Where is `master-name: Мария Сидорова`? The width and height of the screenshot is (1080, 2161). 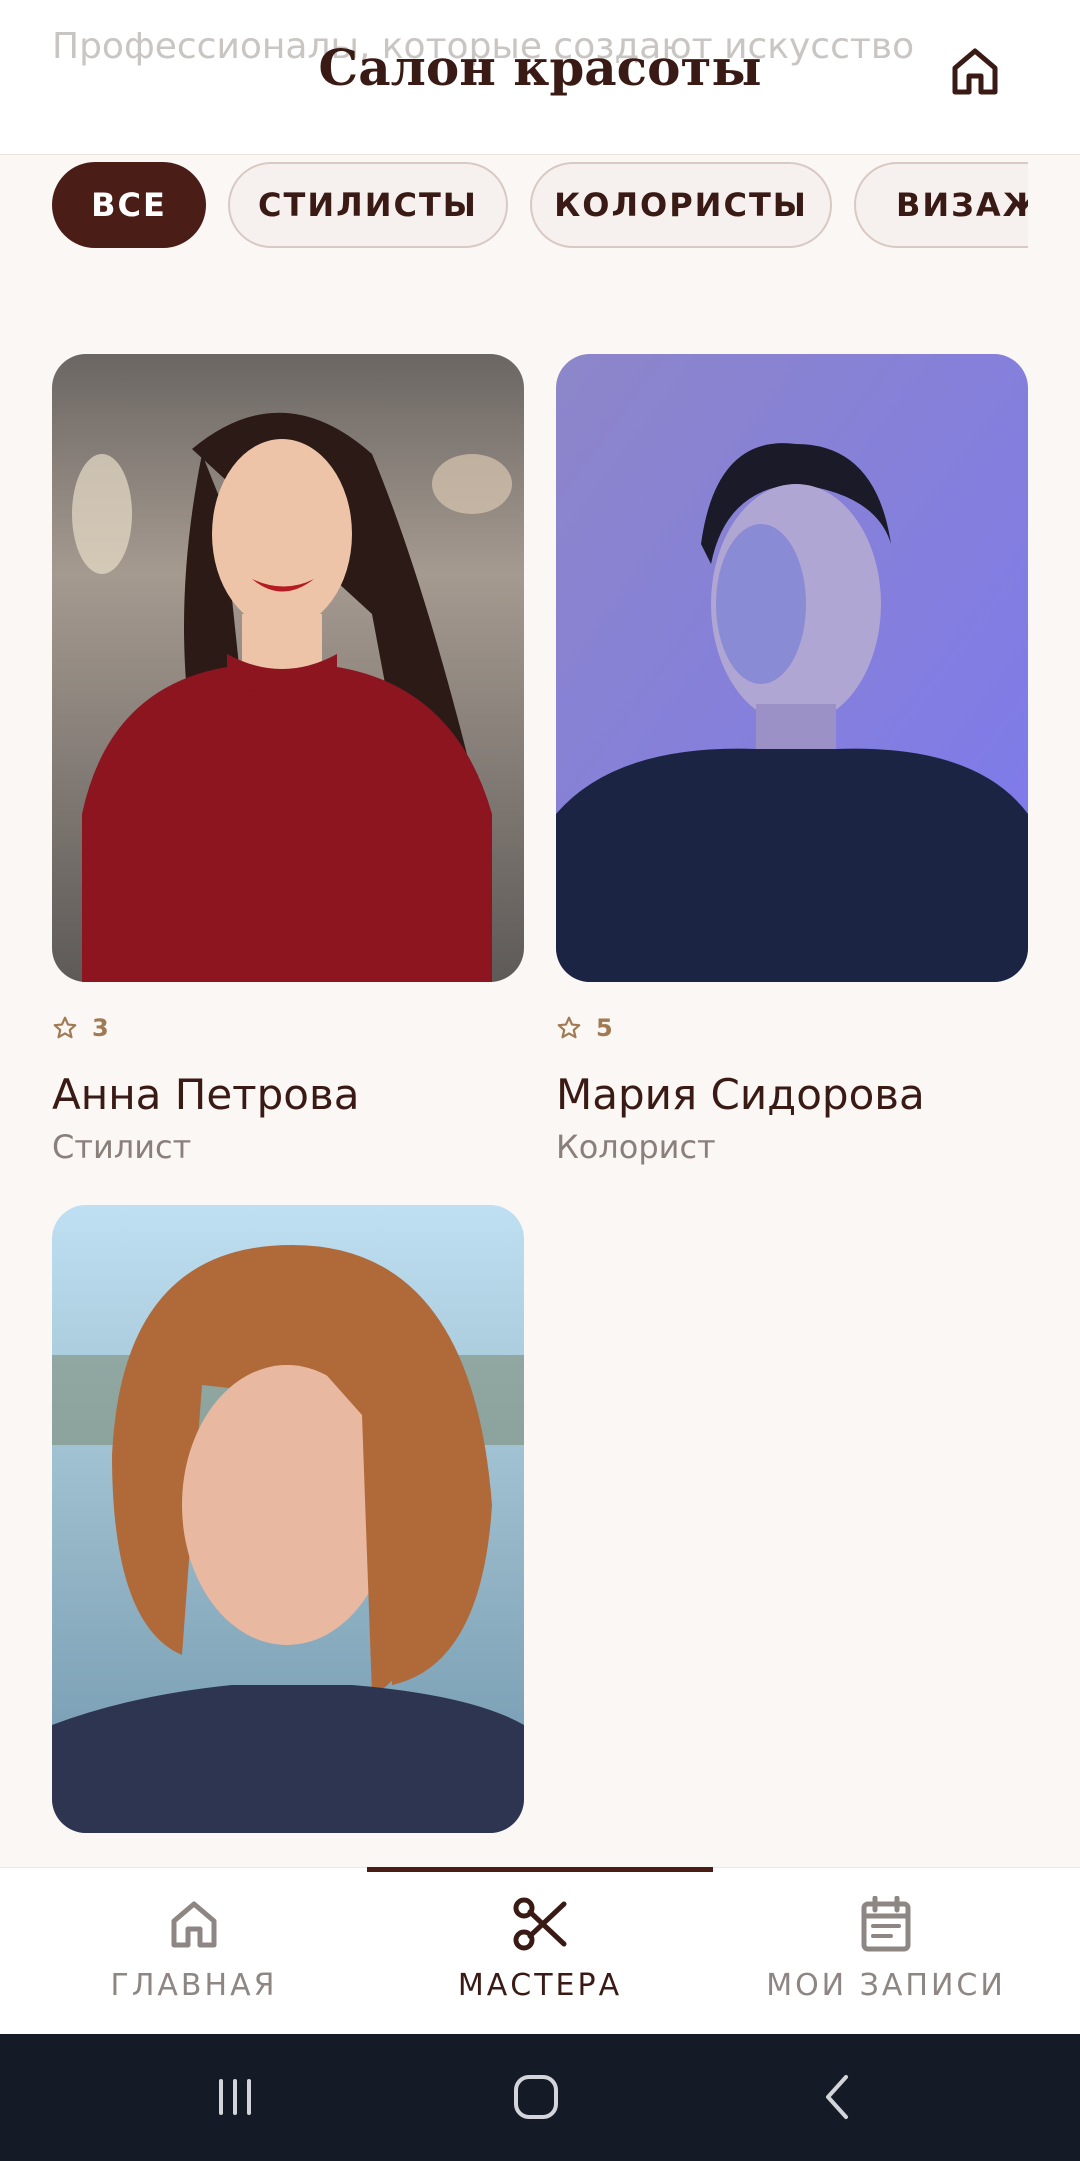 master-name: Мария Сидорова is located at coordinates (740, 1094).